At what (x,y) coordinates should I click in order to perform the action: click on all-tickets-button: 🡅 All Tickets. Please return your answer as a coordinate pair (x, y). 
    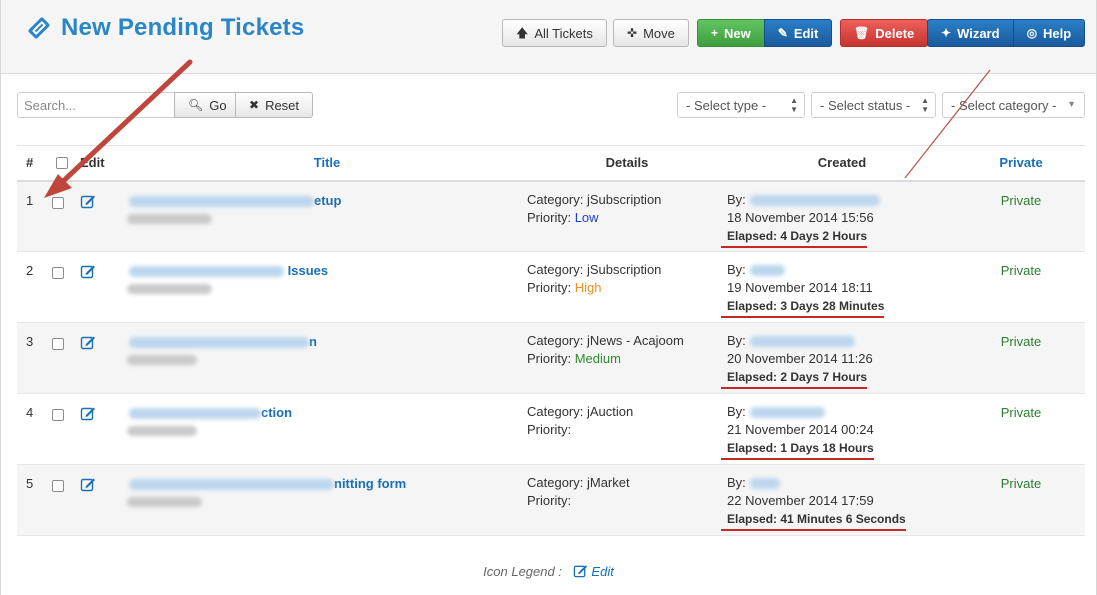
    Looking at the image, I should click on (554, 33).